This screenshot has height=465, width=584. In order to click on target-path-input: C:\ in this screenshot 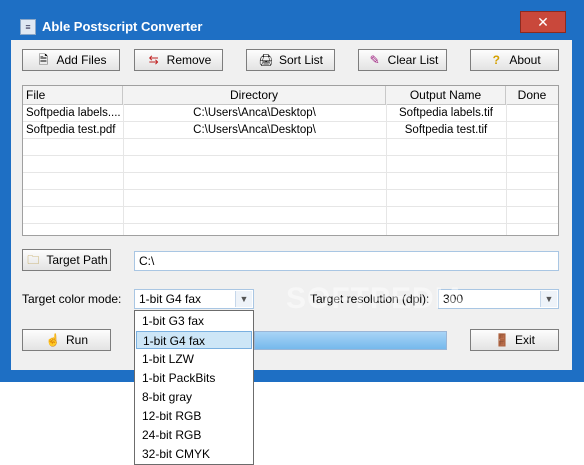, I will do `click(346, 261)`.